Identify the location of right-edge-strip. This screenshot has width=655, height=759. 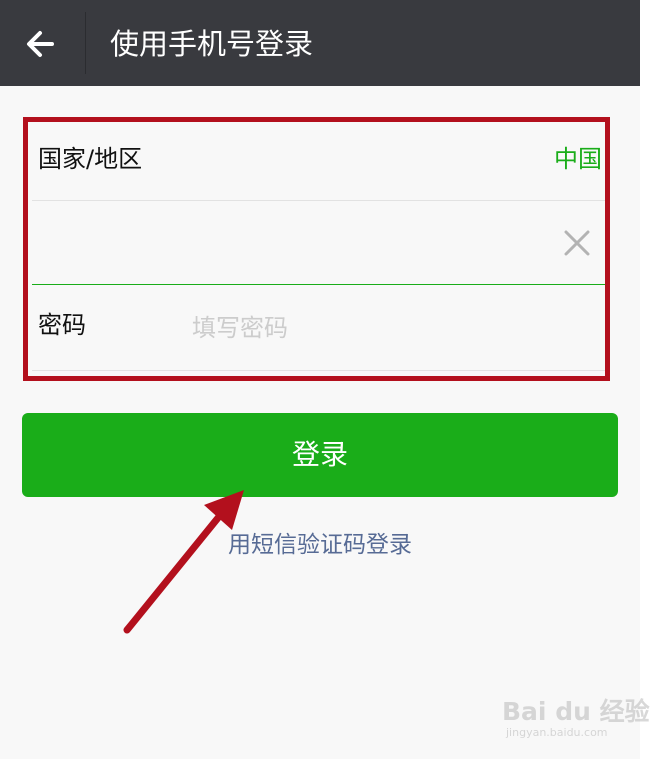
(647, 379).